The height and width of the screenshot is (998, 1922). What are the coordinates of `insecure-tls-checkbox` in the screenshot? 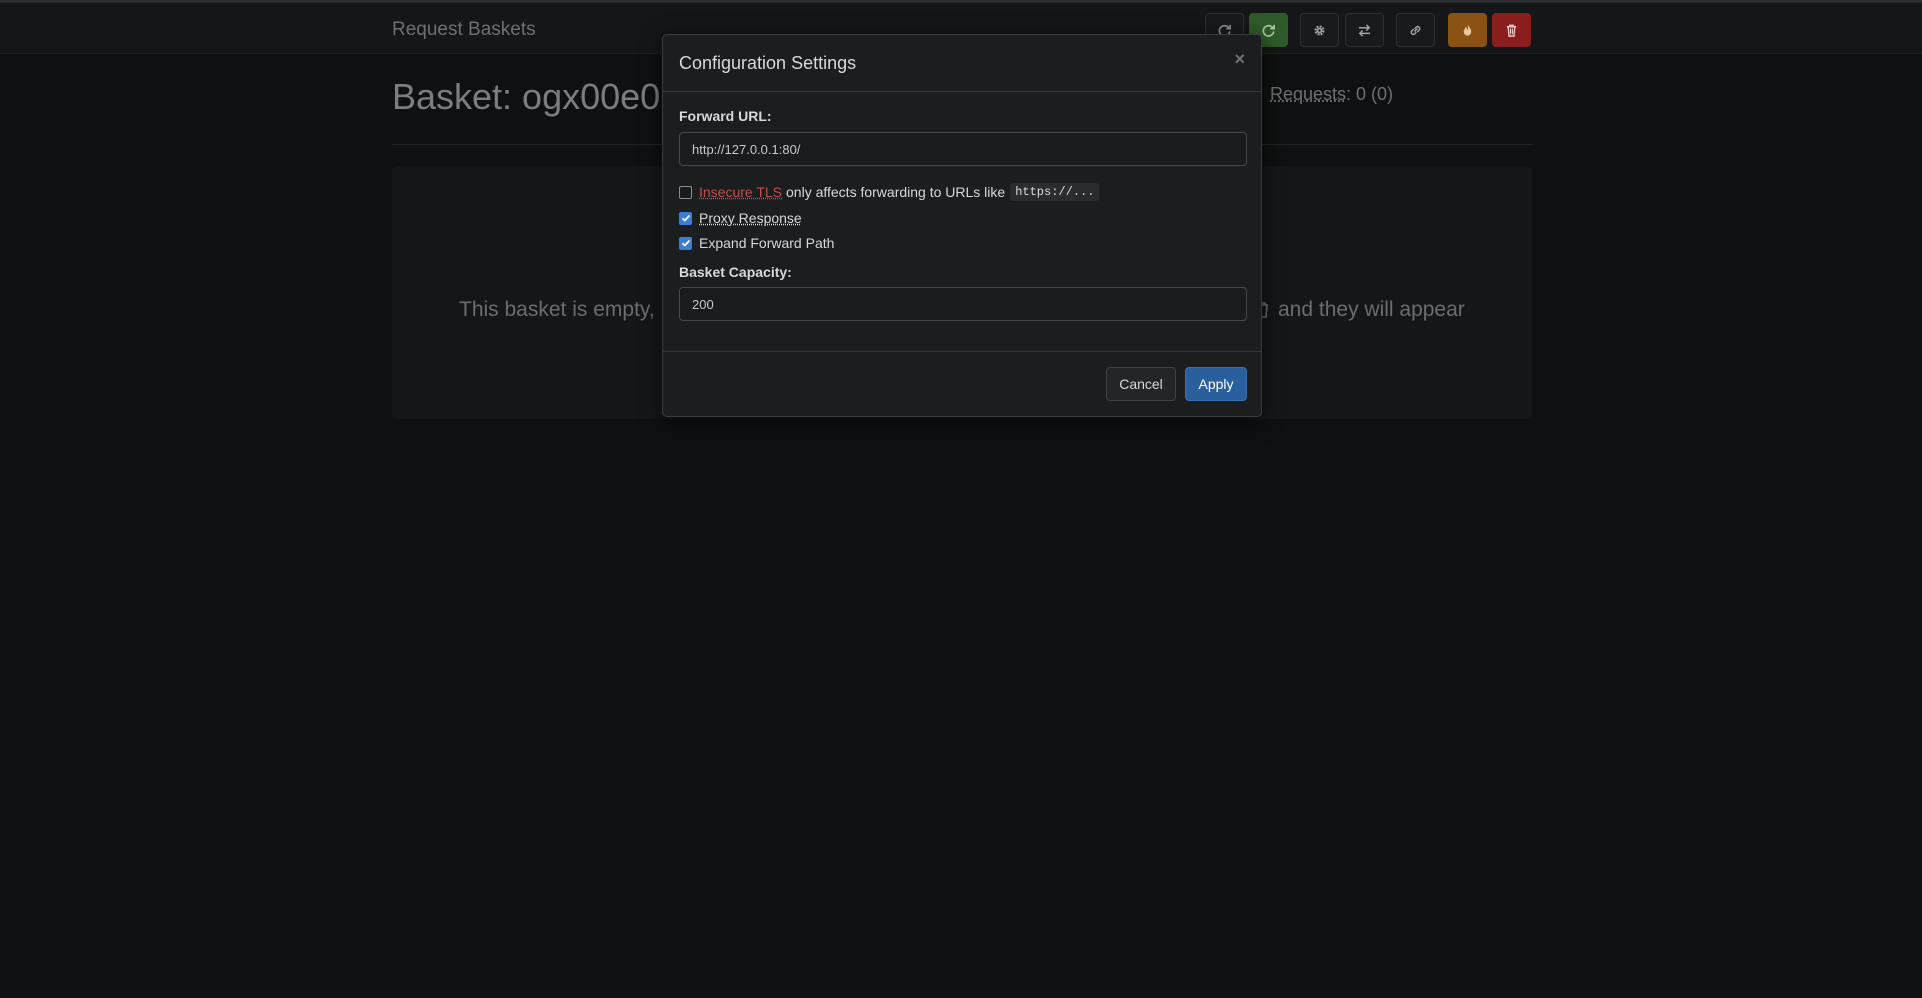 It's located at (685, 192).